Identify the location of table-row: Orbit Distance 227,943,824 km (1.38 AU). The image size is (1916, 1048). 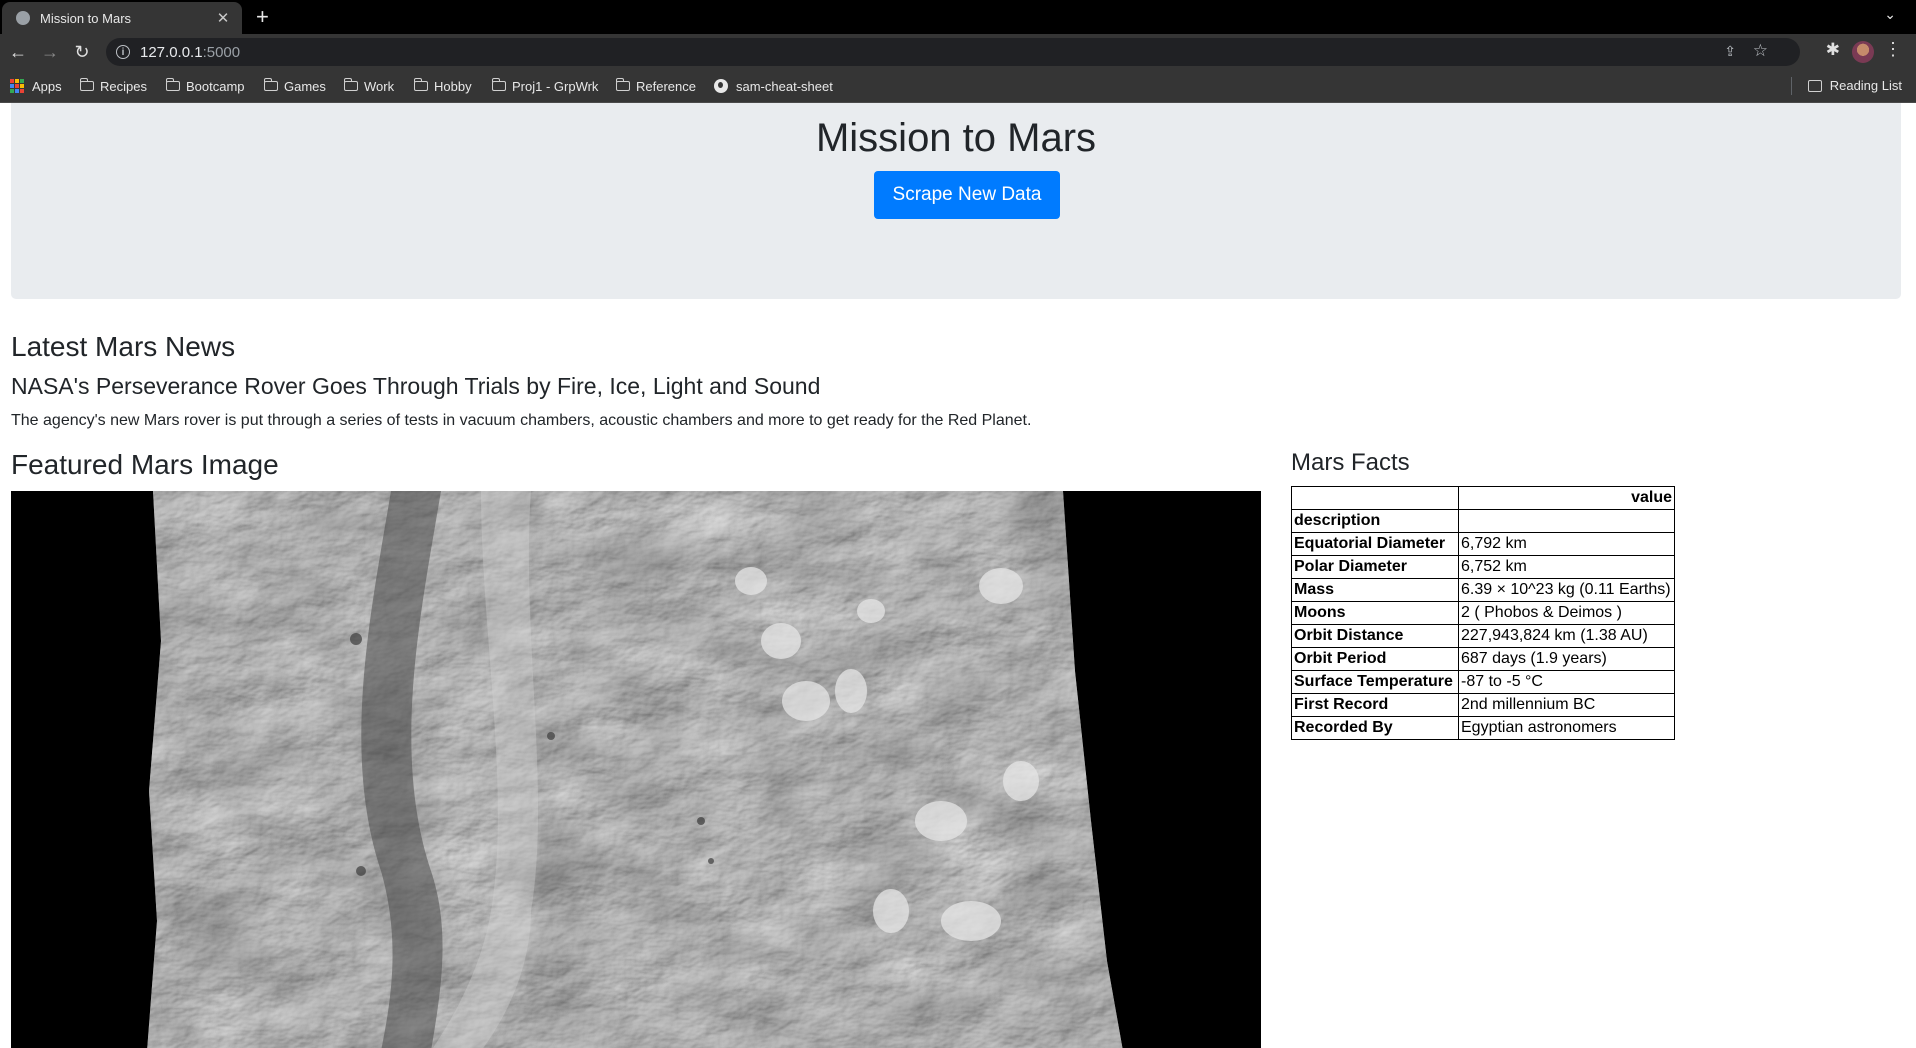
(1483, 636).